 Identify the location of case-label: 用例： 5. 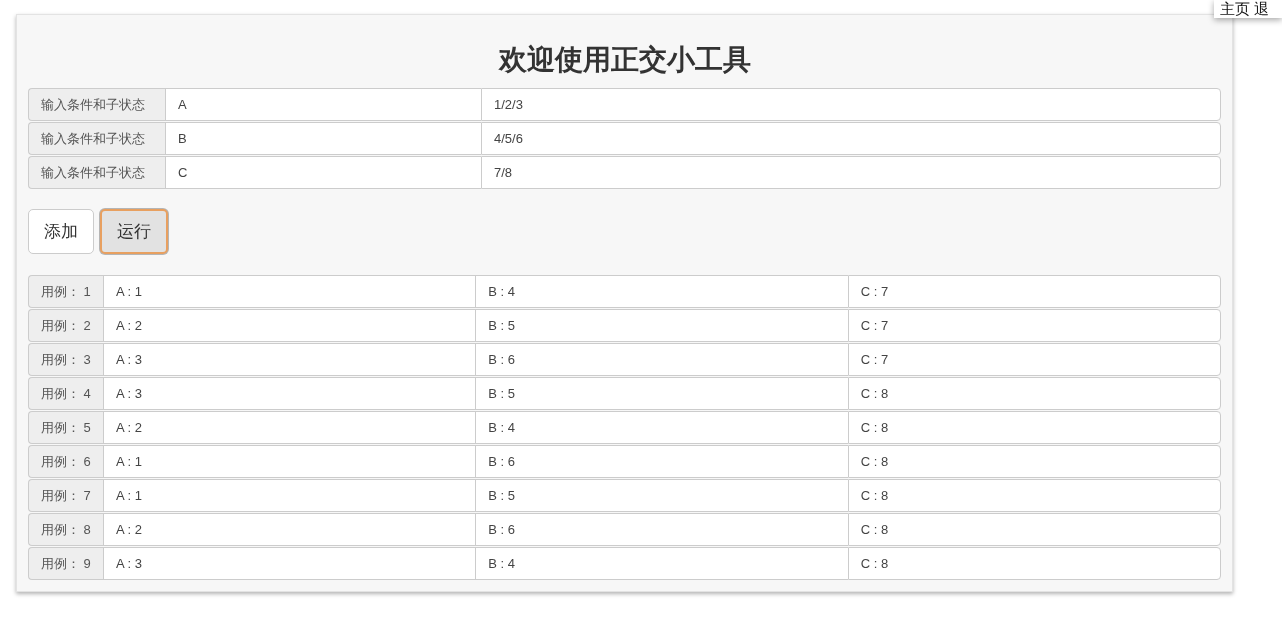
(65, 427).